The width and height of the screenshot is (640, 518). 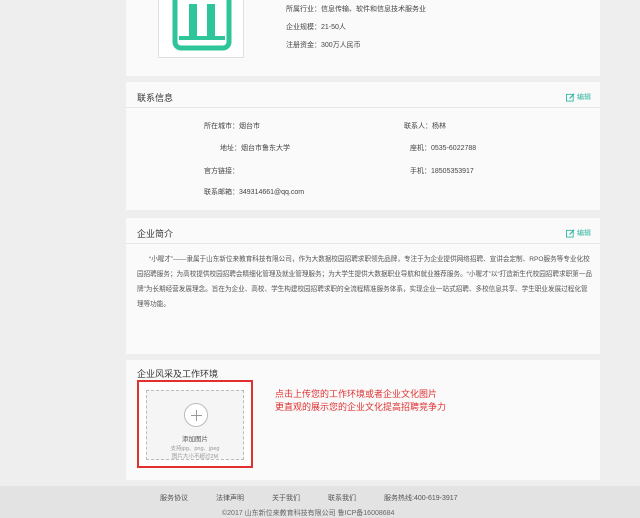 I want to click on footer-link-terms: 服务协议, so click(x=174, y=498).